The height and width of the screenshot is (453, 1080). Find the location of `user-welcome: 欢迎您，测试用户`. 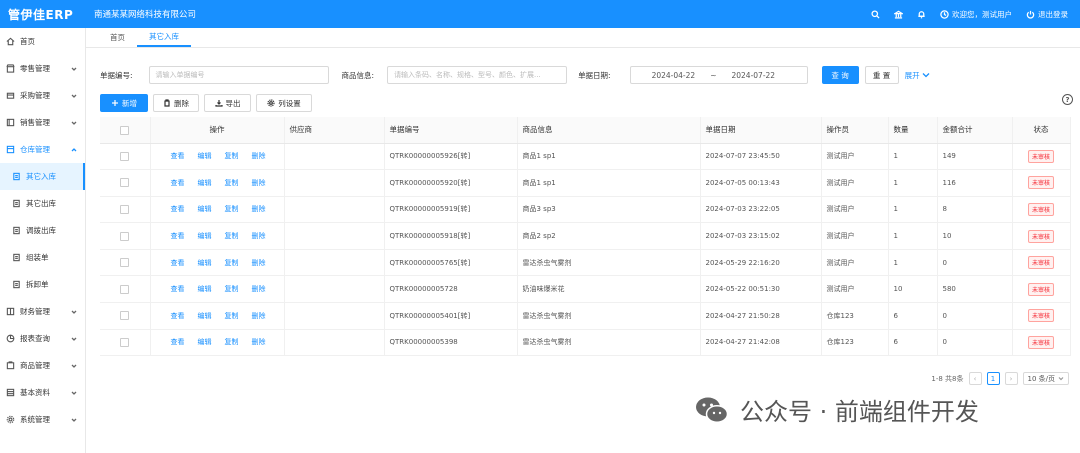

user-welcome: 欢迎您，测试用户 is located at coordinates (976, 14).